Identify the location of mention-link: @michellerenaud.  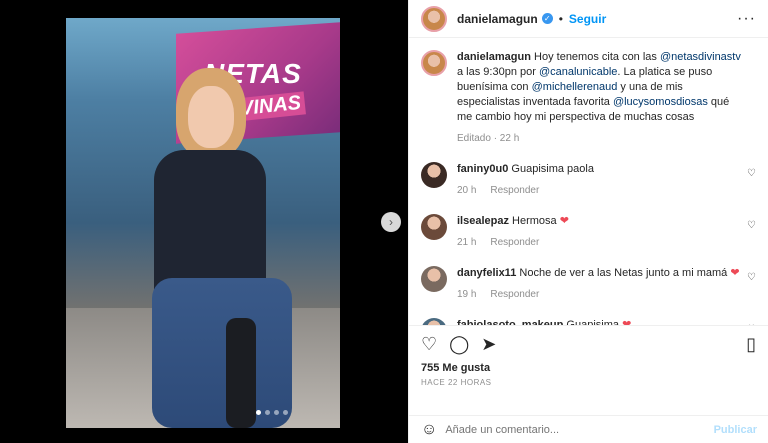
(575, 87).